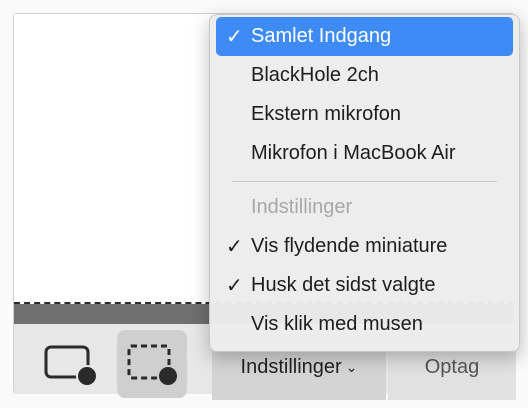 The height and width of the screenshot is (408, 528). I want to click on record-selection-button, so click(152, 364).